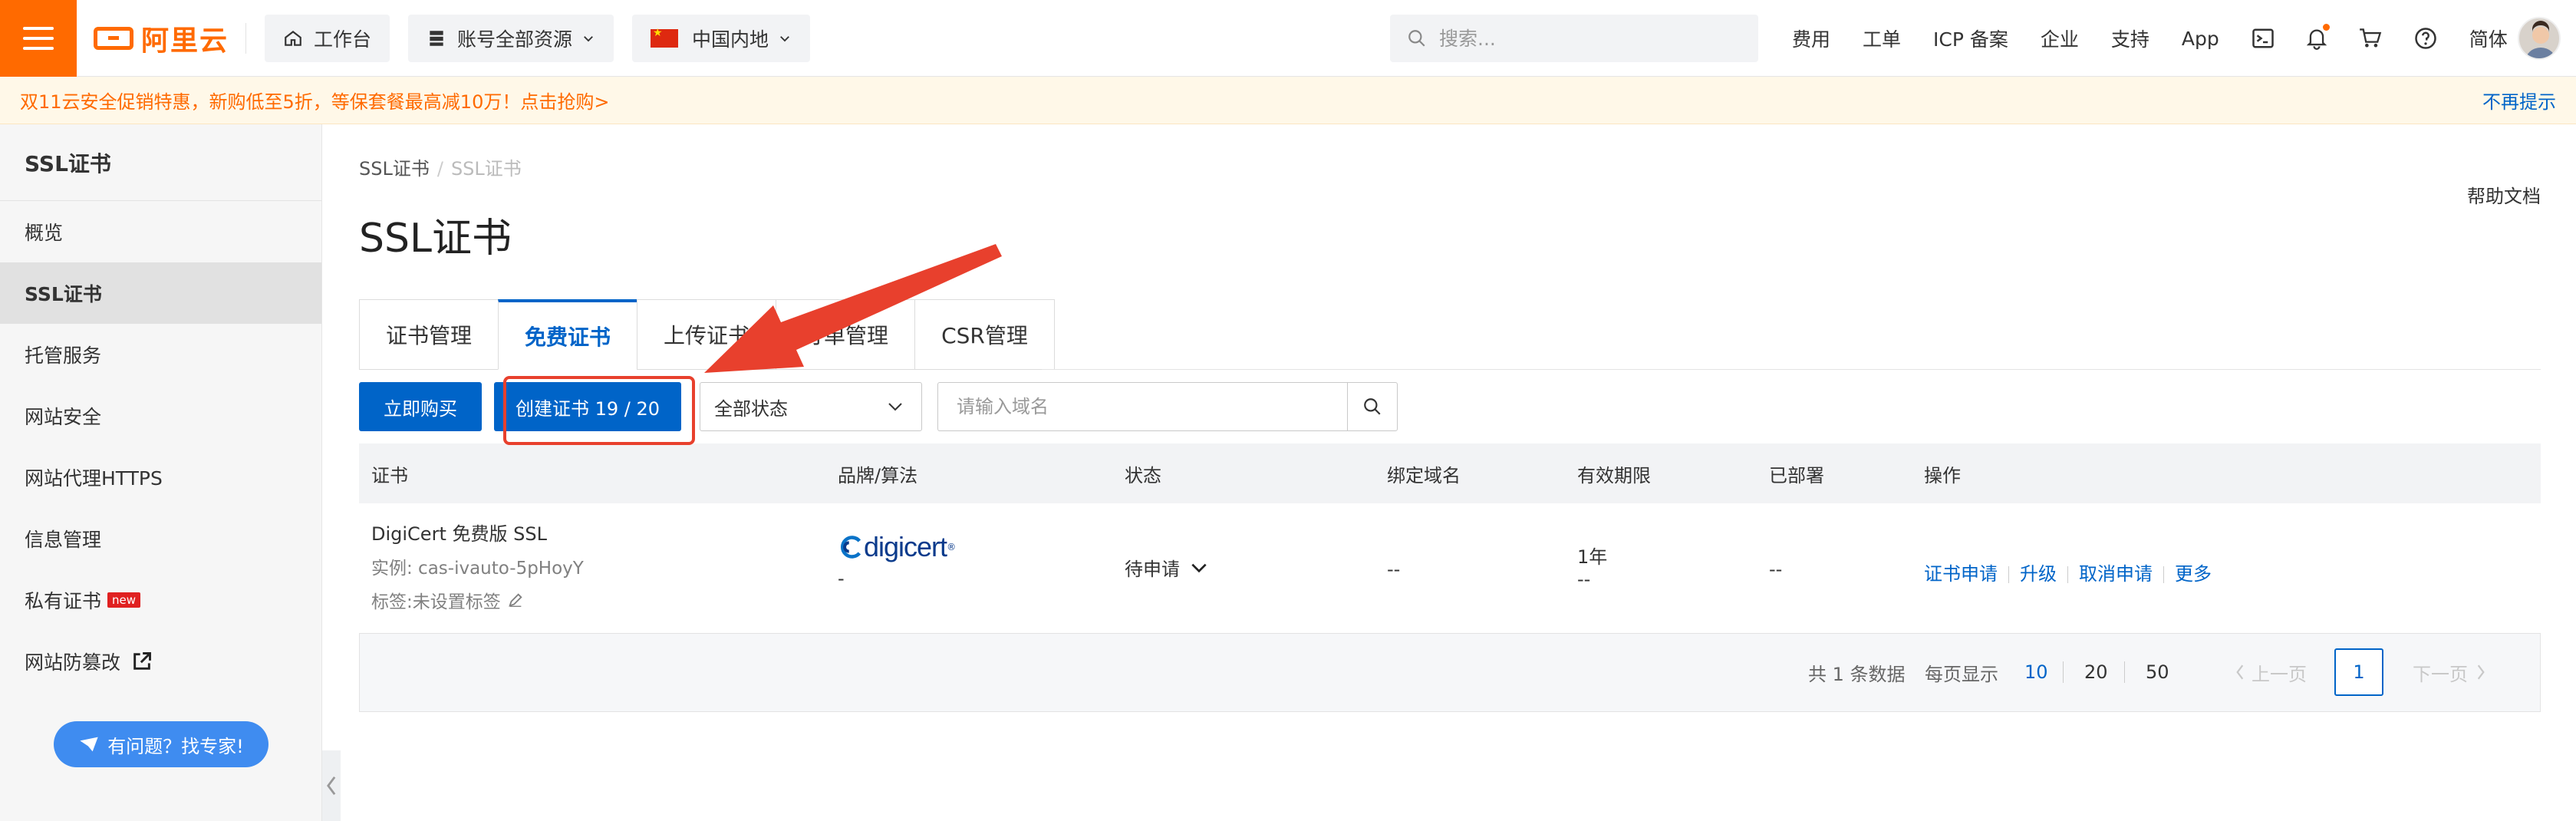 The height and width of the screenshot is (821, 2576). I want to click on validity-cell: 1年 --, so click(1592, 566).